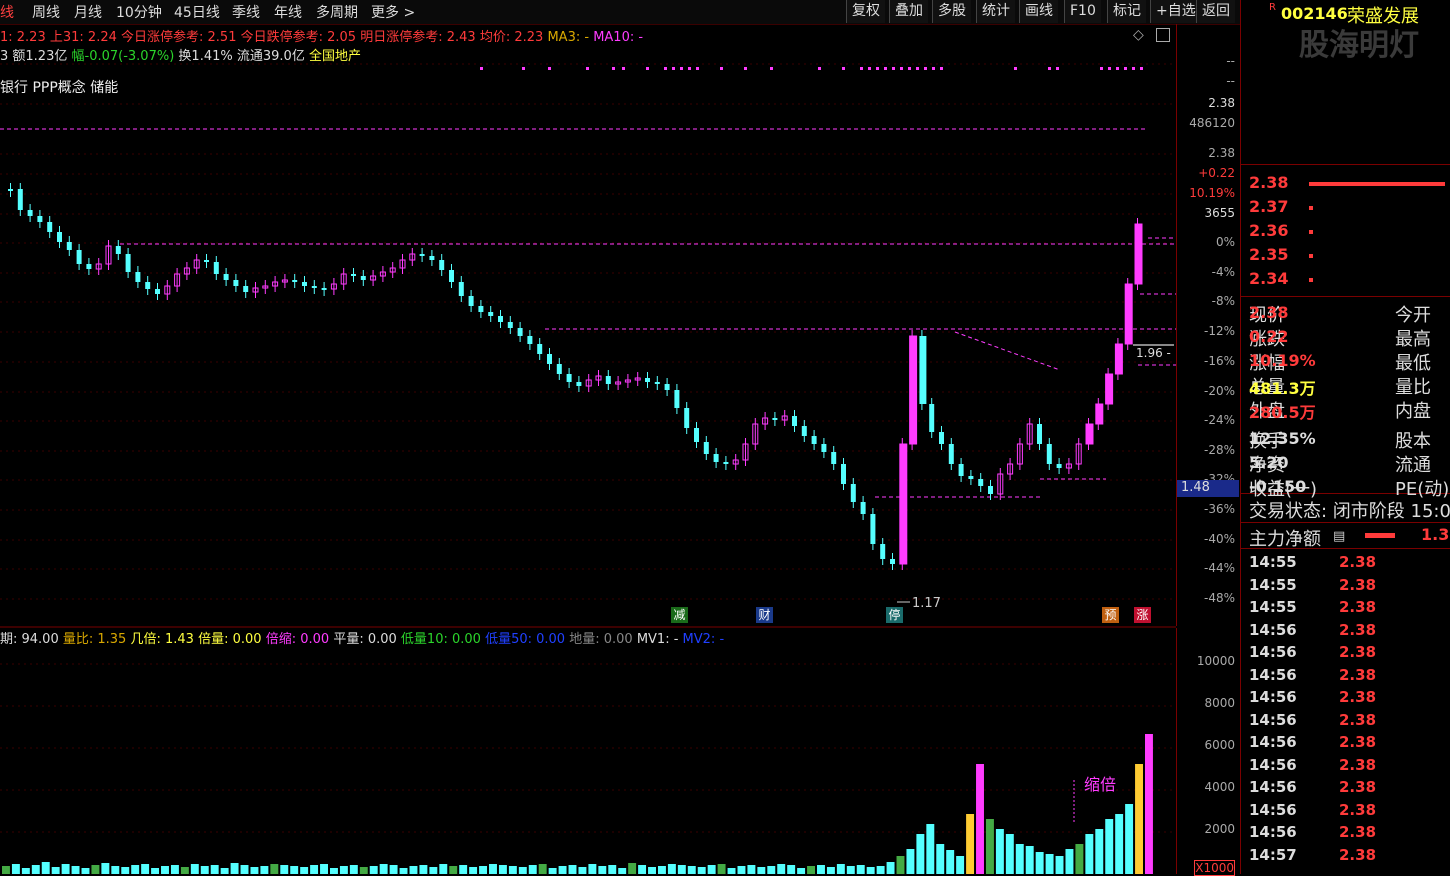  Describe the element at coordinates (865, 11) in the screenshot. I see `restore-rights-button: 复权` at that location.